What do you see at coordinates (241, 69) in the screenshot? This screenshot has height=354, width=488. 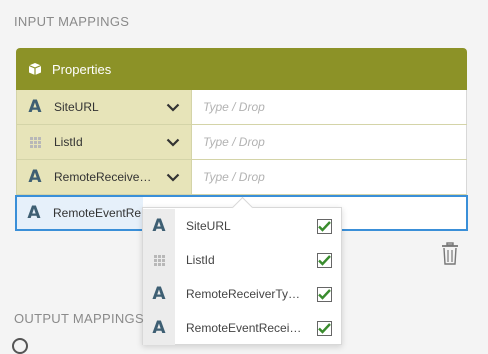 I see `properties-header: Properties` at bounding box center [241, 69].